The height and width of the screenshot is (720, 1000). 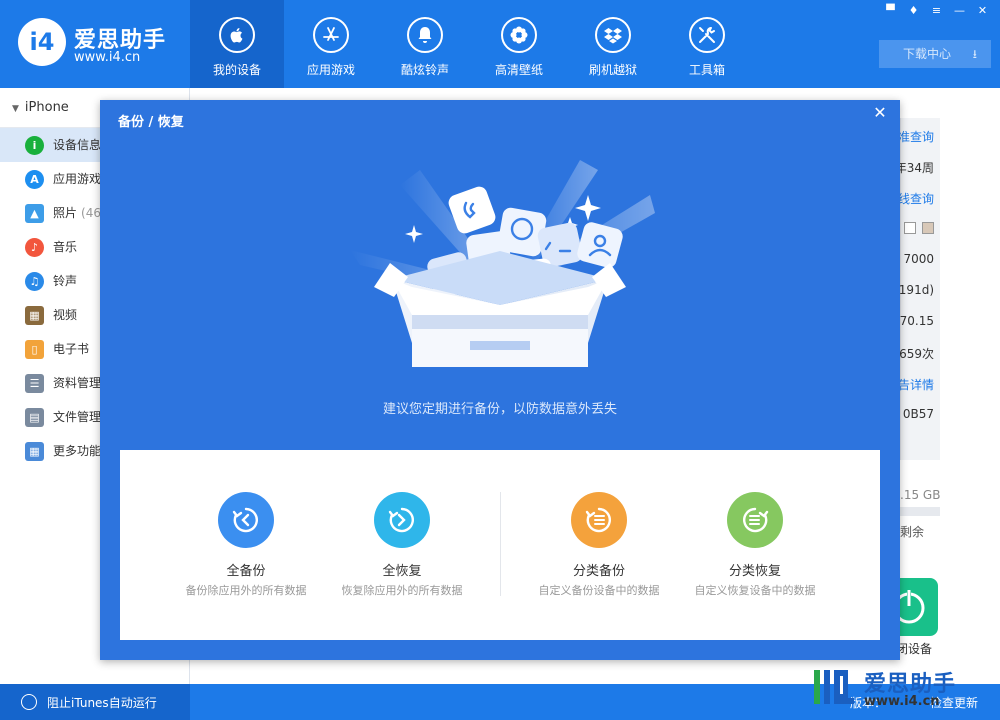 I want to click on dialog-title: 备份 / 恢复, so click(x=151, y=122).